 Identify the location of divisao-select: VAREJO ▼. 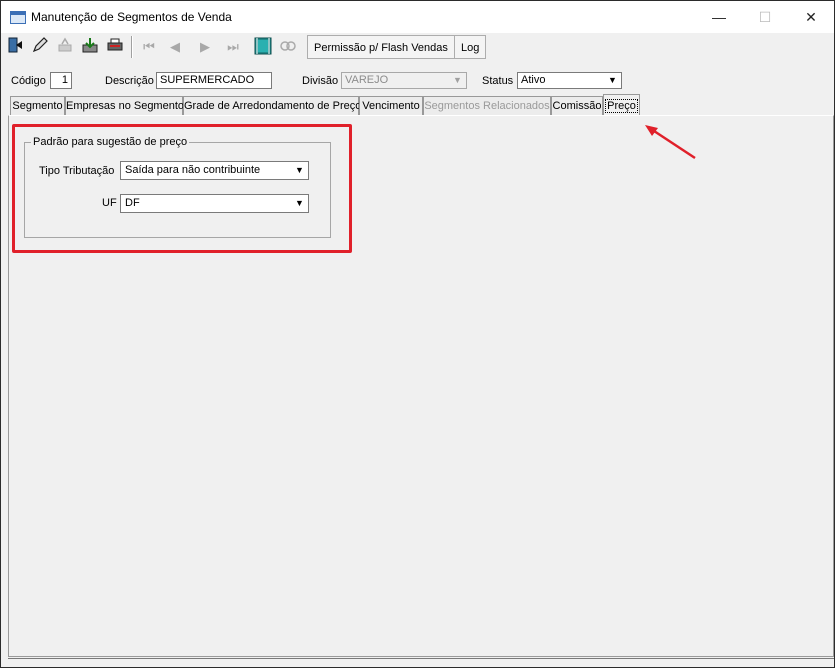
(404, 80).